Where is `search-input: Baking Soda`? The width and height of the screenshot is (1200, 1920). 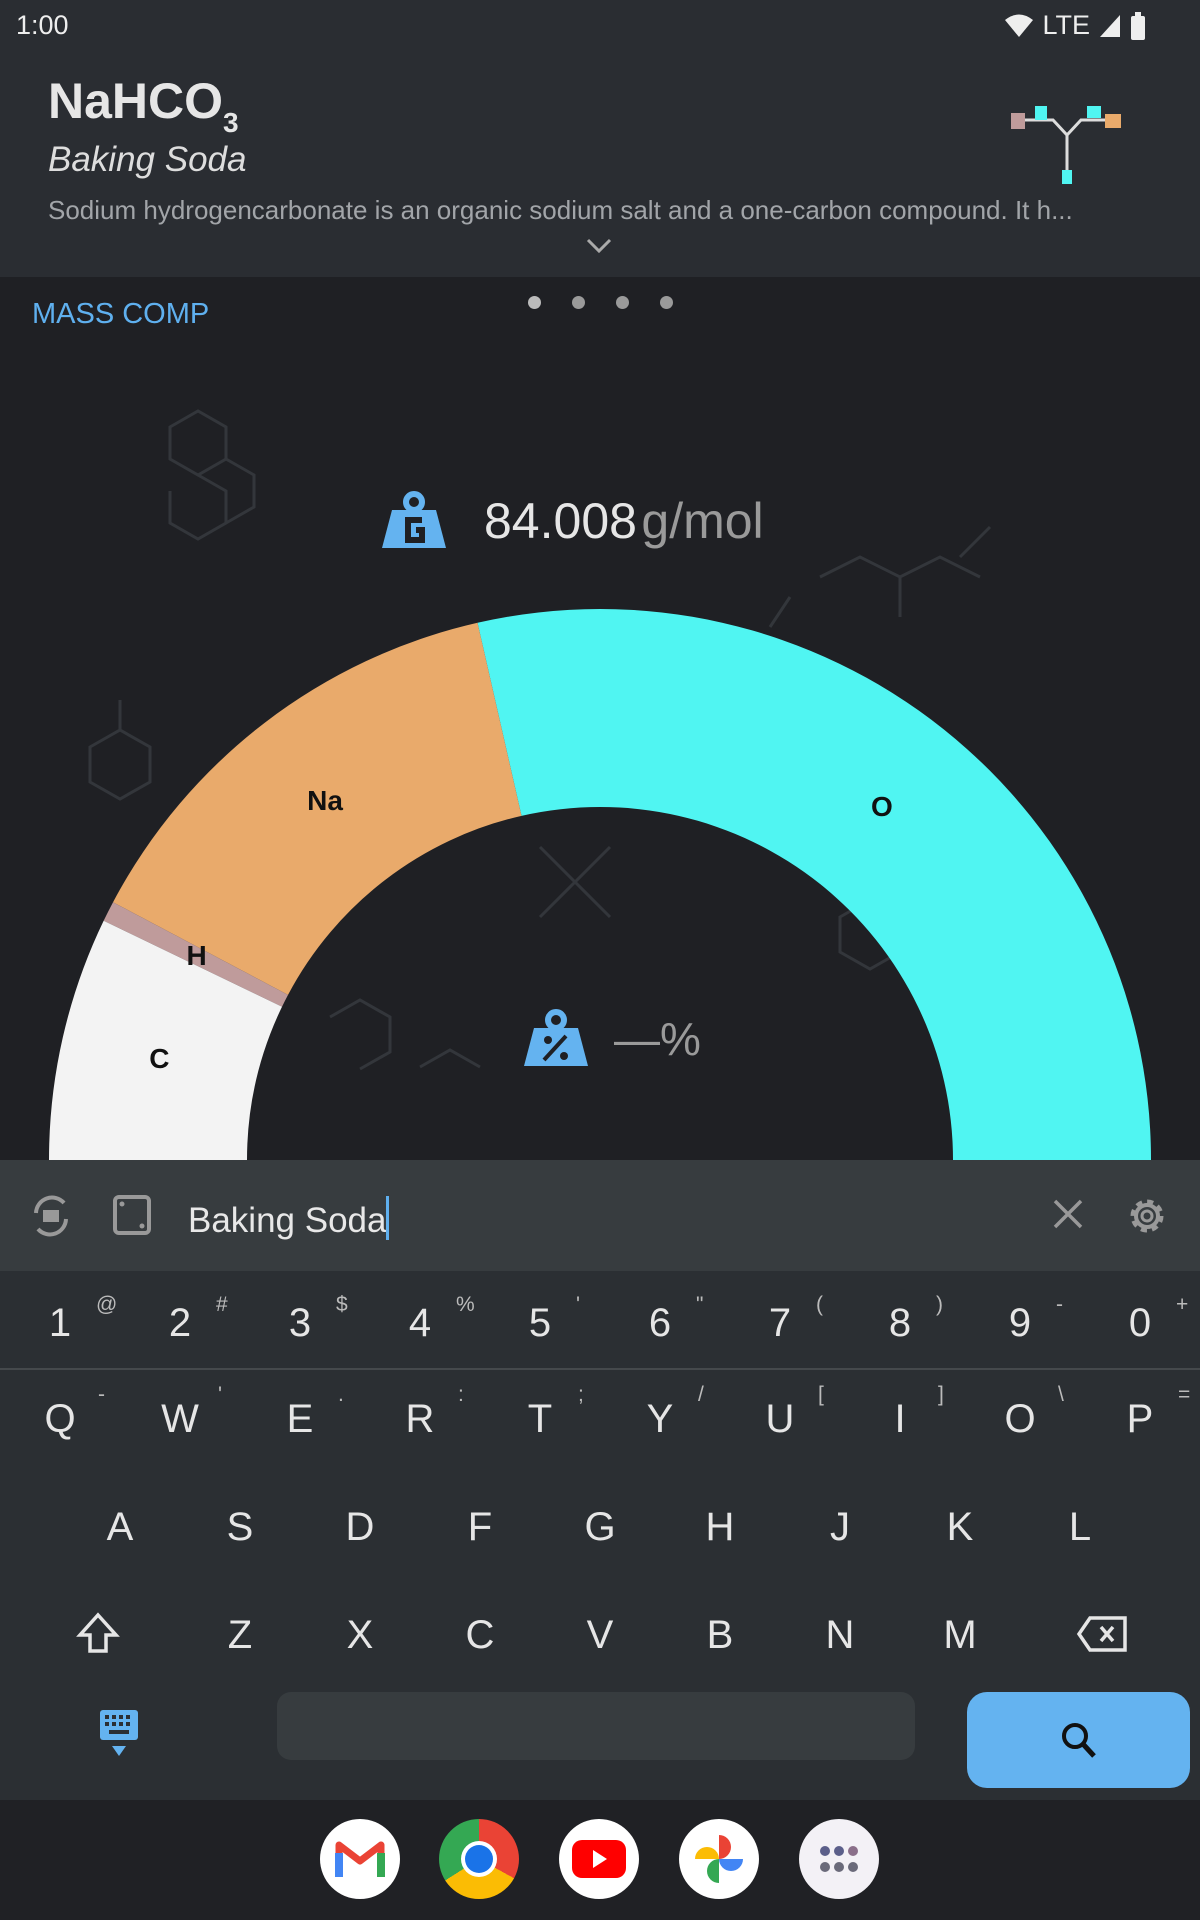
search-input: Baking Soda is located at coordinates (289, 1218).